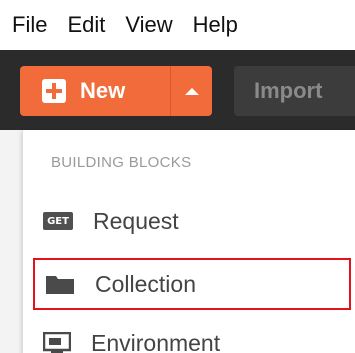 This screenshot has width=355, height=353. I want to click on new-dropdown-toggle, so click(191, 91).